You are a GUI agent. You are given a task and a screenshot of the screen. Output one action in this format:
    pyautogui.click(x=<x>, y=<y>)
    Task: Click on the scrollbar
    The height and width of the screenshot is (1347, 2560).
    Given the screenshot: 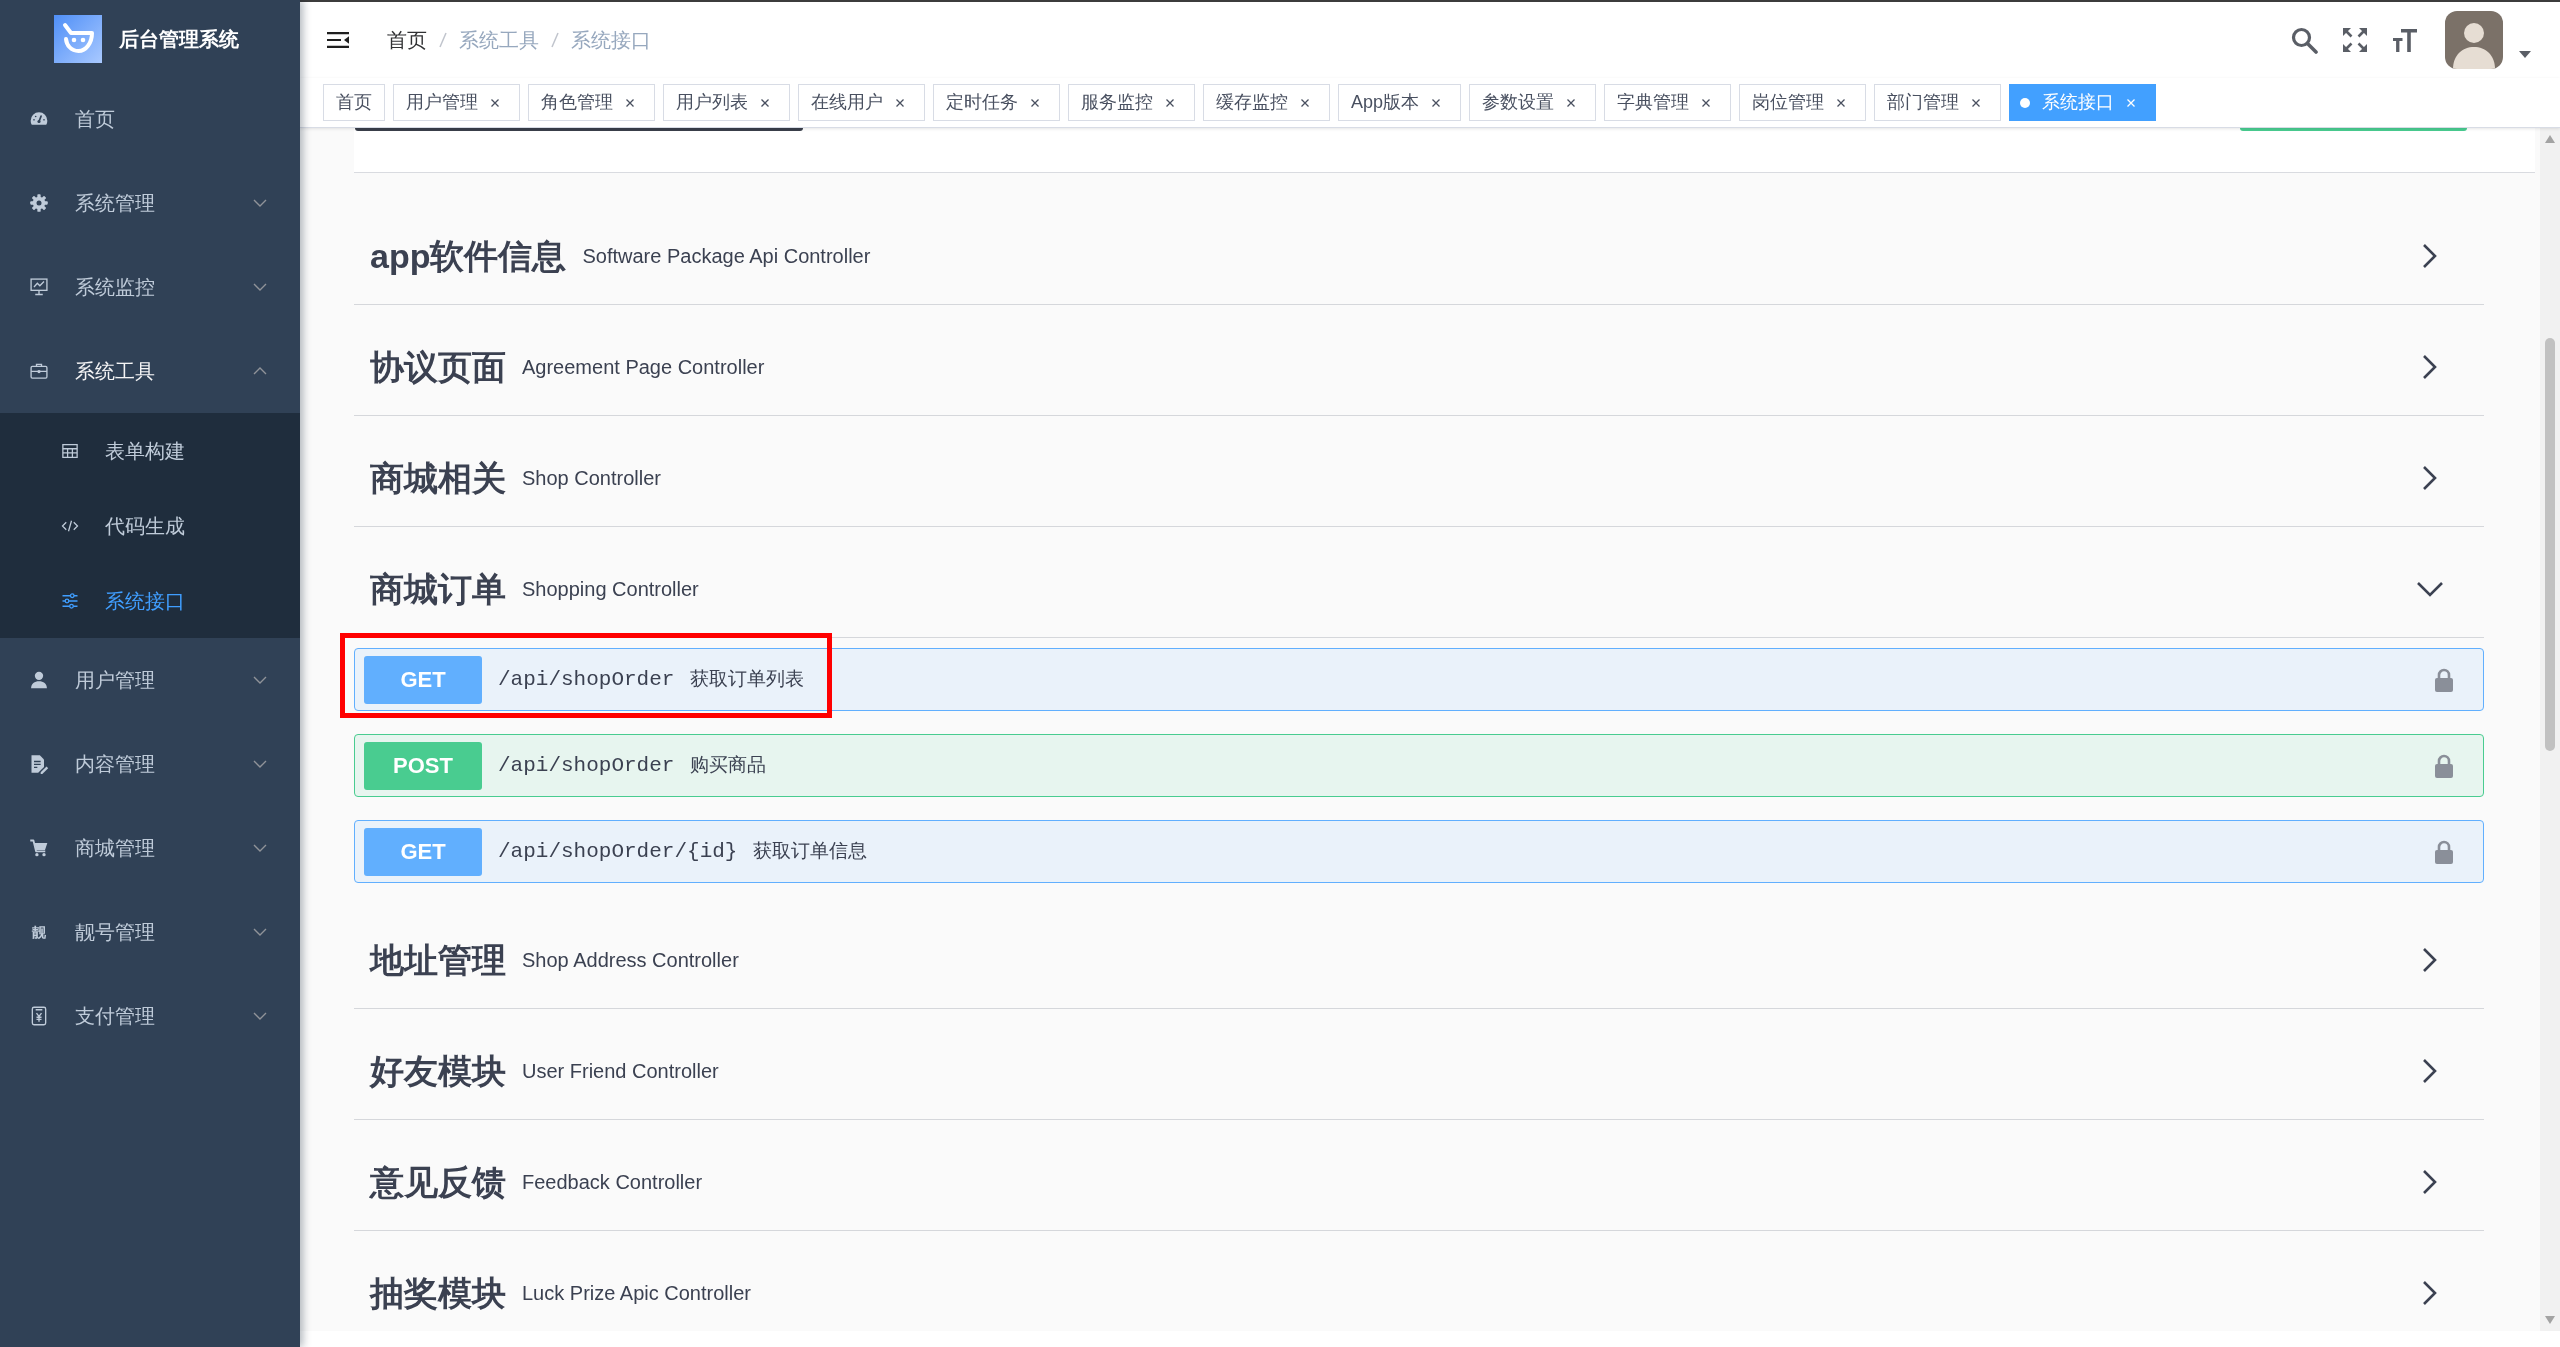 What is the action you would take?
    pyautogui.click(x=2550, y=729)
    